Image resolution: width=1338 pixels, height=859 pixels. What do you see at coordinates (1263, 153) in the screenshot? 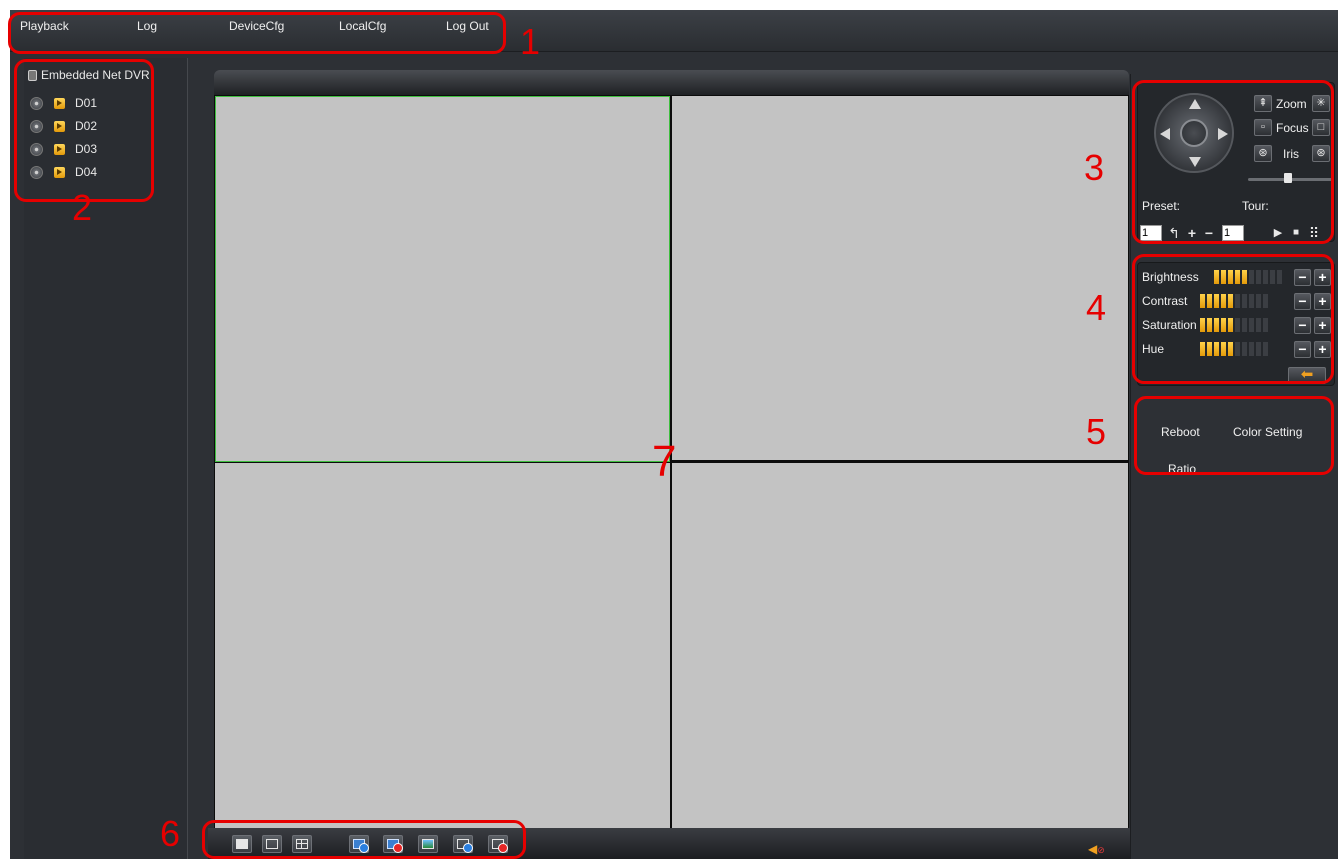
I see `iris-close-button: ⊛` at bounding box center [1263, 153].